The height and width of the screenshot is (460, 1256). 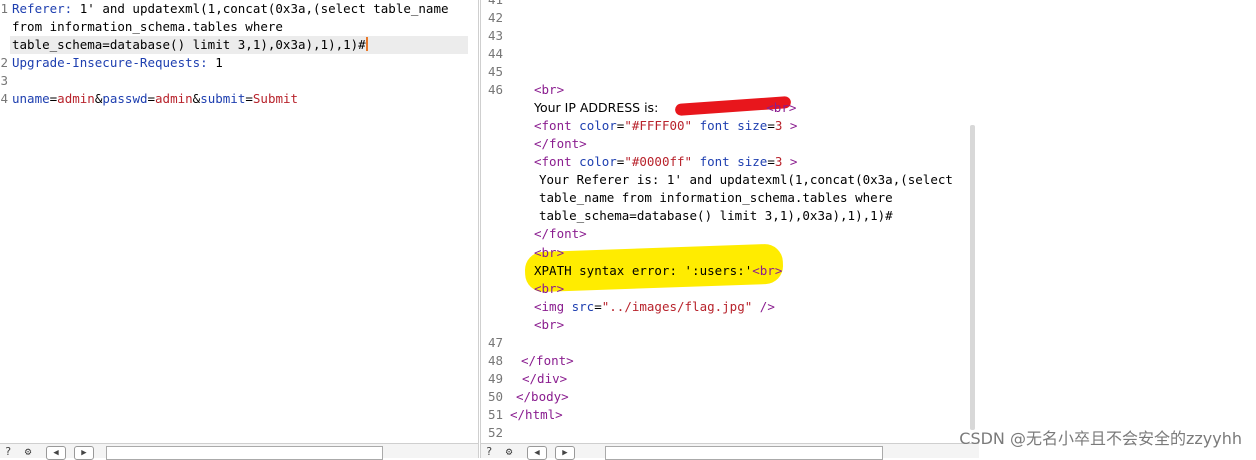 I want to click on line-number: 52, so click(x=495, y=432).